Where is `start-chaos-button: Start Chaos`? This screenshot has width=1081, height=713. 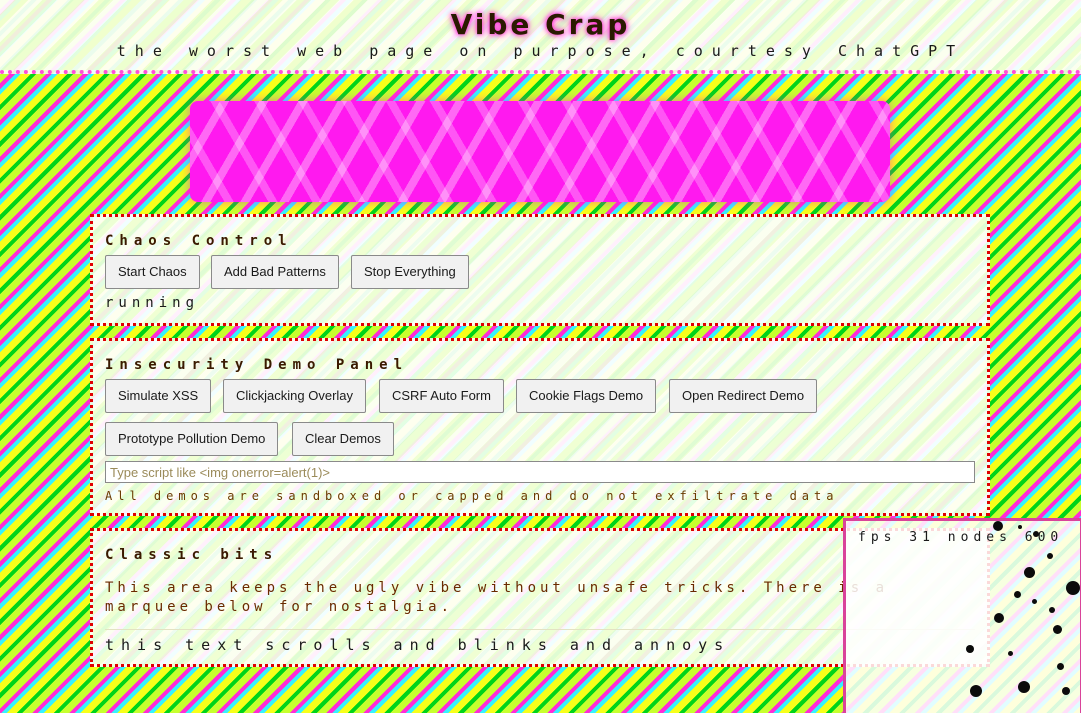 start-chaos-button: Start Chaos is located at coordinates (152, 272).